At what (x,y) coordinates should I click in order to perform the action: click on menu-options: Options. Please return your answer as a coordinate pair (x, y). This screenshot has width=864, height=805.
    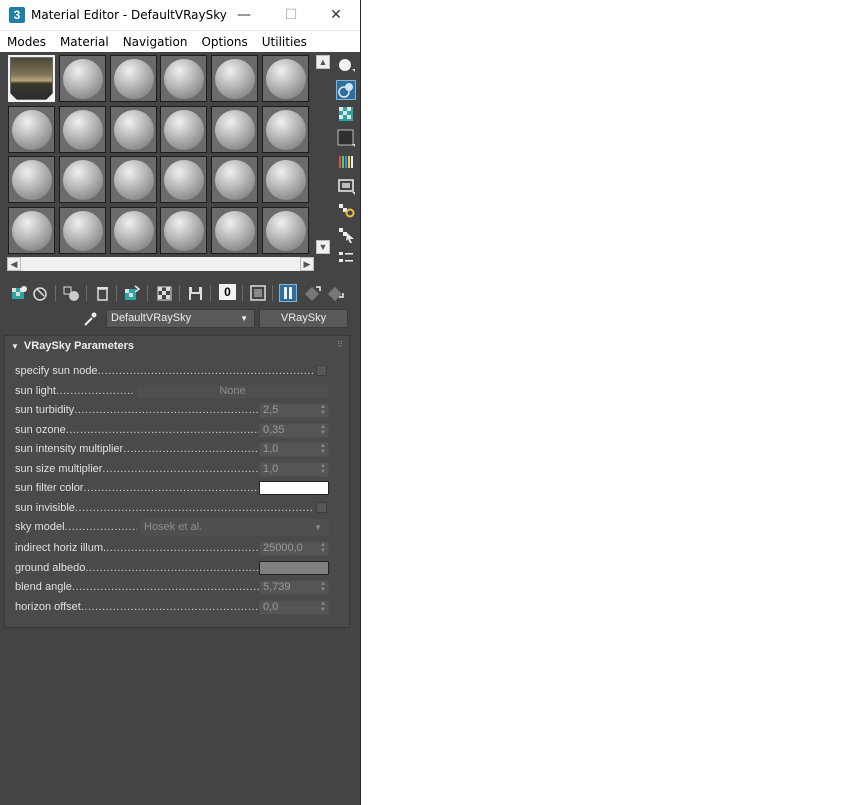
    Looking at the image, I should click on (224, 42).